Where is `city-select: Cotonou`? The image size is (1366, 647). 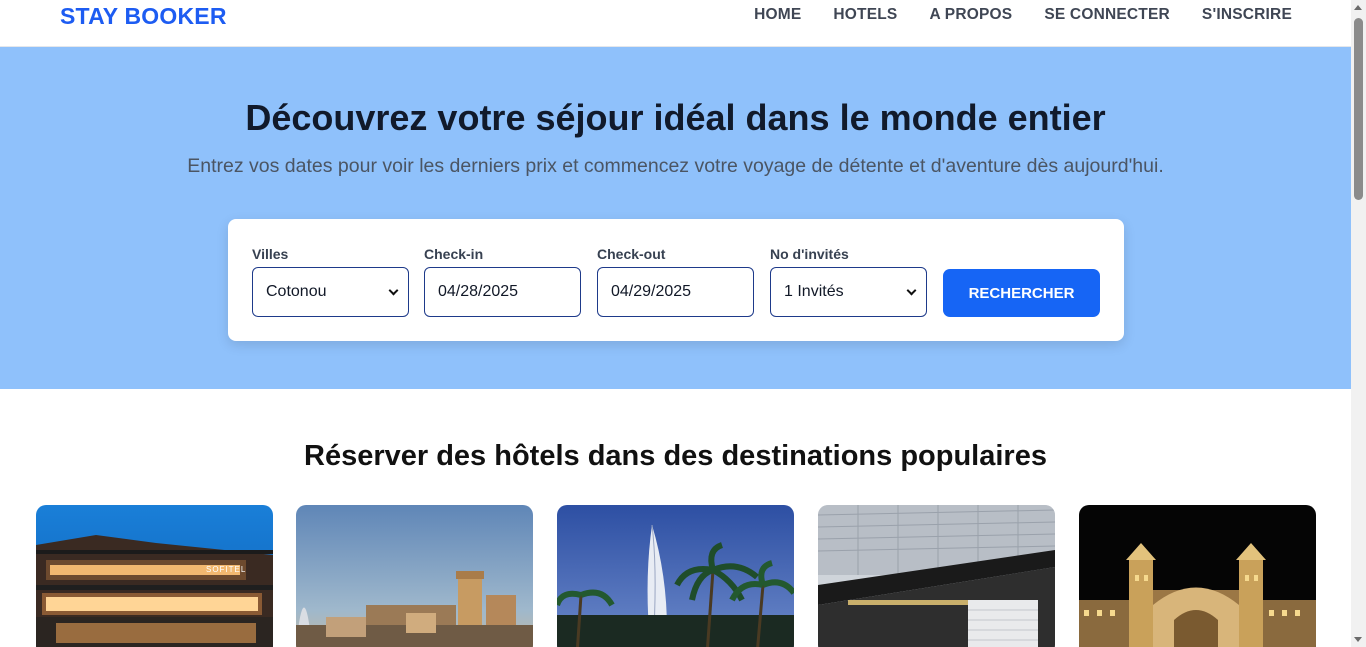 city-select: Cotonou is located at coordinates (330, 292).